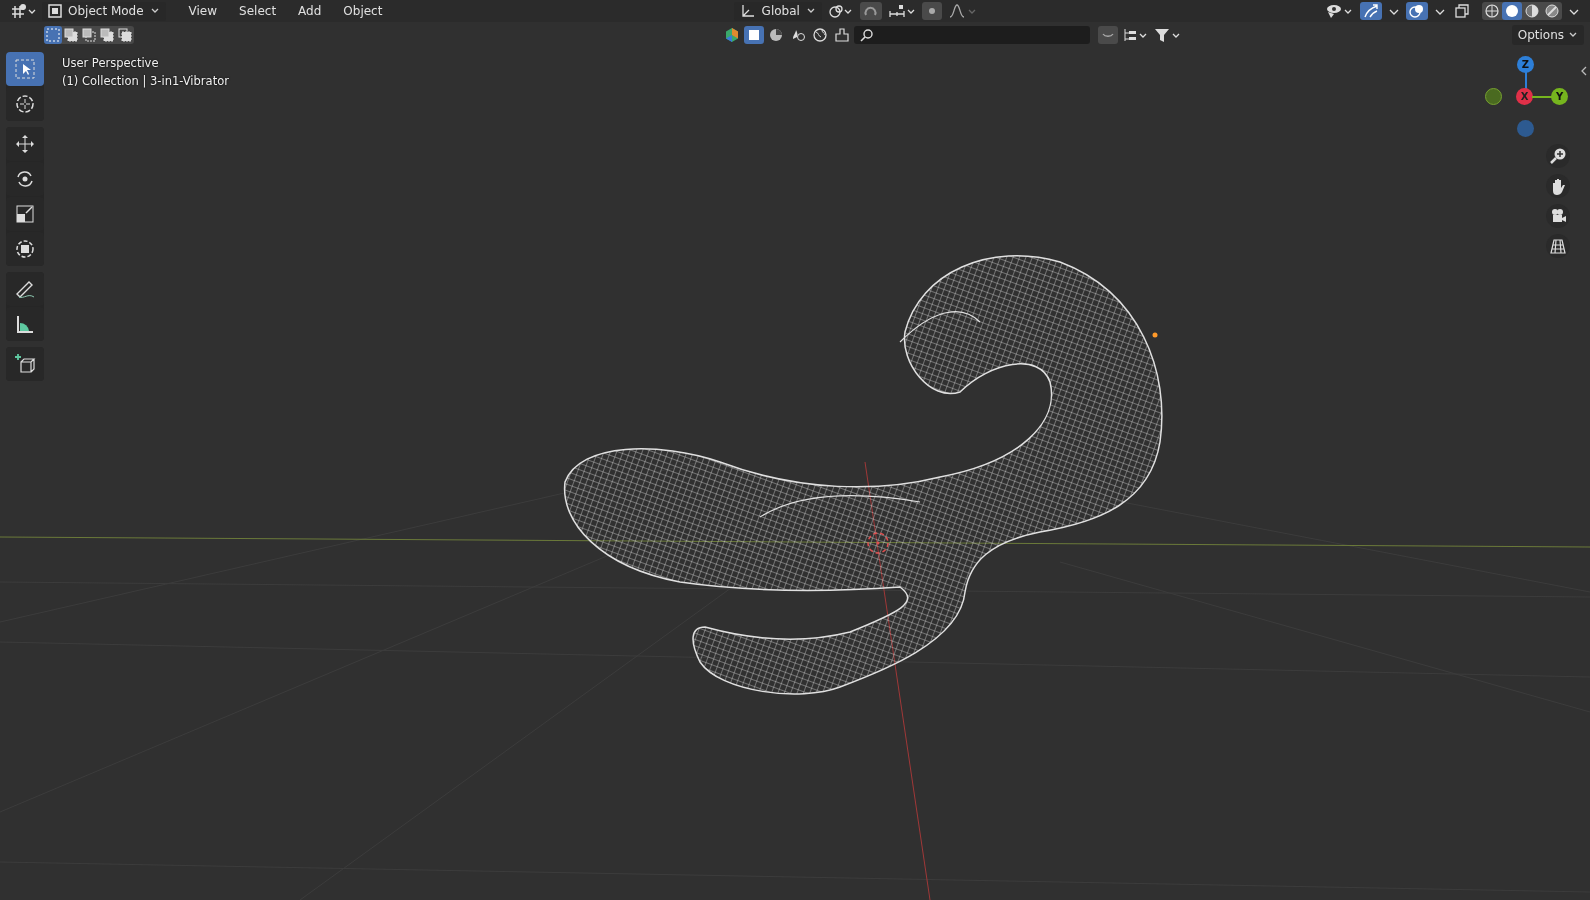 This screenshot has width=1590, height=900. Describe the element at coordinates (25, 104) in the screenshot. I see `cursor-icon` at that location.